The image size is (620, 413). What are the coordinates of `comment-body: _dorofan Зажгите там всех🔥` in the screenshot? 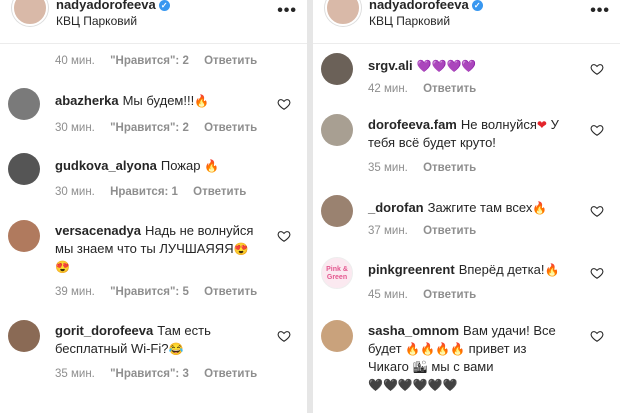 It's located at (477, 208).